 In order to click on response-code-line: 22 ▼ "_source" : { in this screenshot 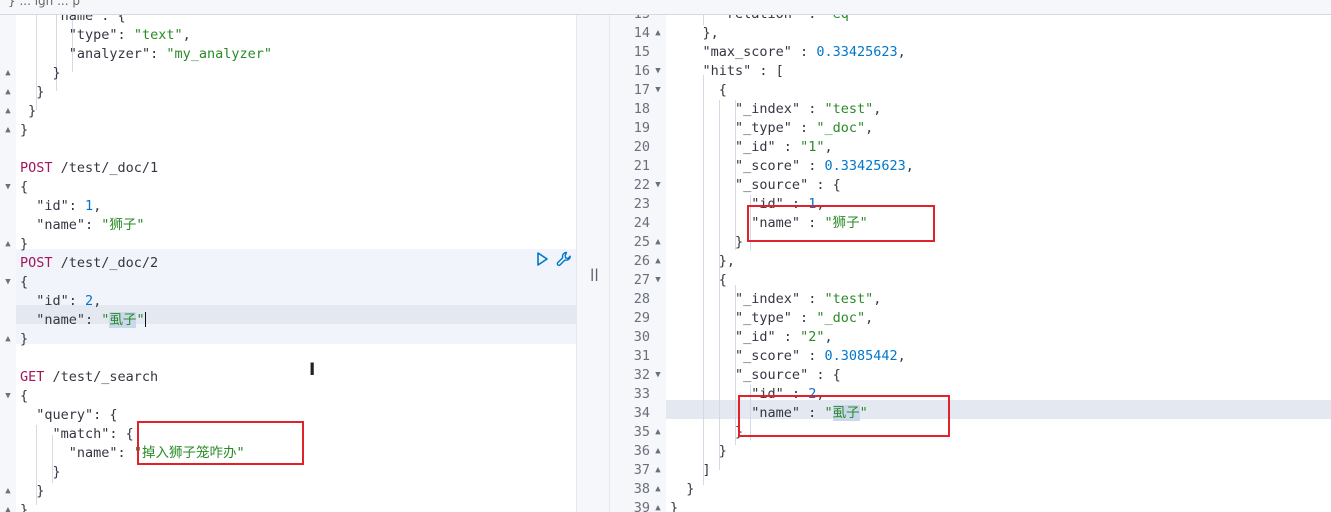, I will do `click(970, 185)`.